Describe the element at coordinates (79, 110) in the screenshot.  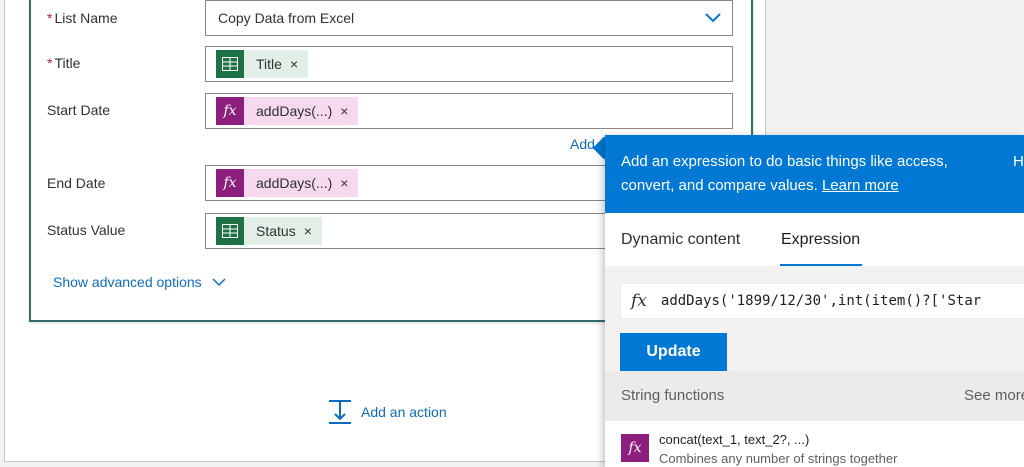
I see `start-date-label: Start Date` at that location.